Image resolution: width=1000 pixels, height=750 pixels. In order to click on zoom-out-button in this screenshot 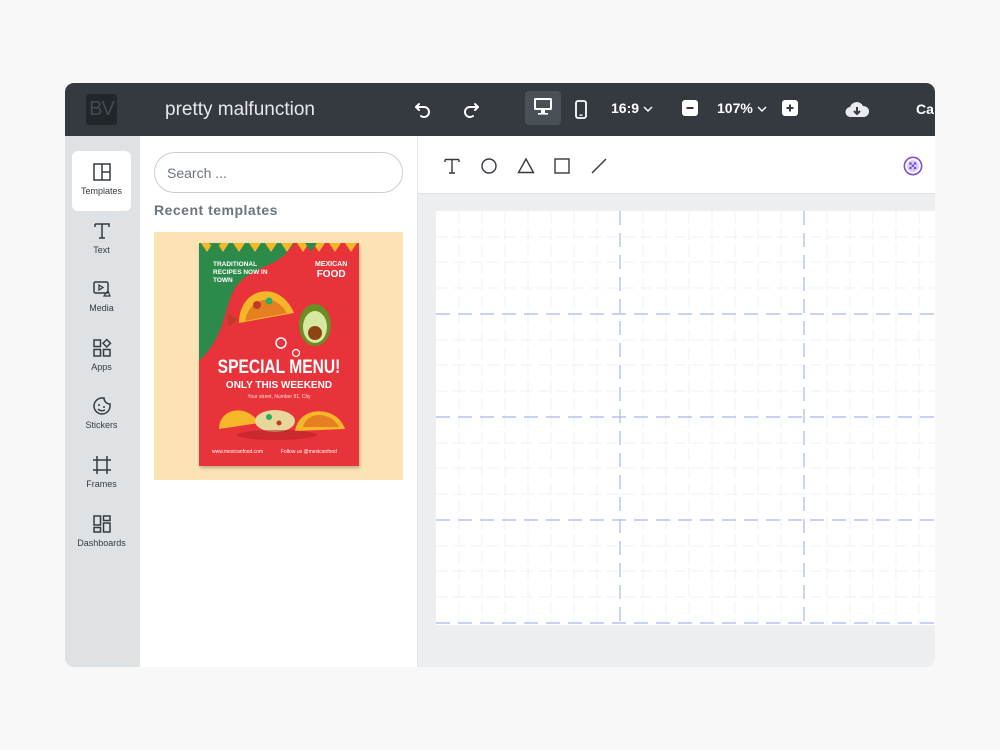, I will do `click(690, 108)`.